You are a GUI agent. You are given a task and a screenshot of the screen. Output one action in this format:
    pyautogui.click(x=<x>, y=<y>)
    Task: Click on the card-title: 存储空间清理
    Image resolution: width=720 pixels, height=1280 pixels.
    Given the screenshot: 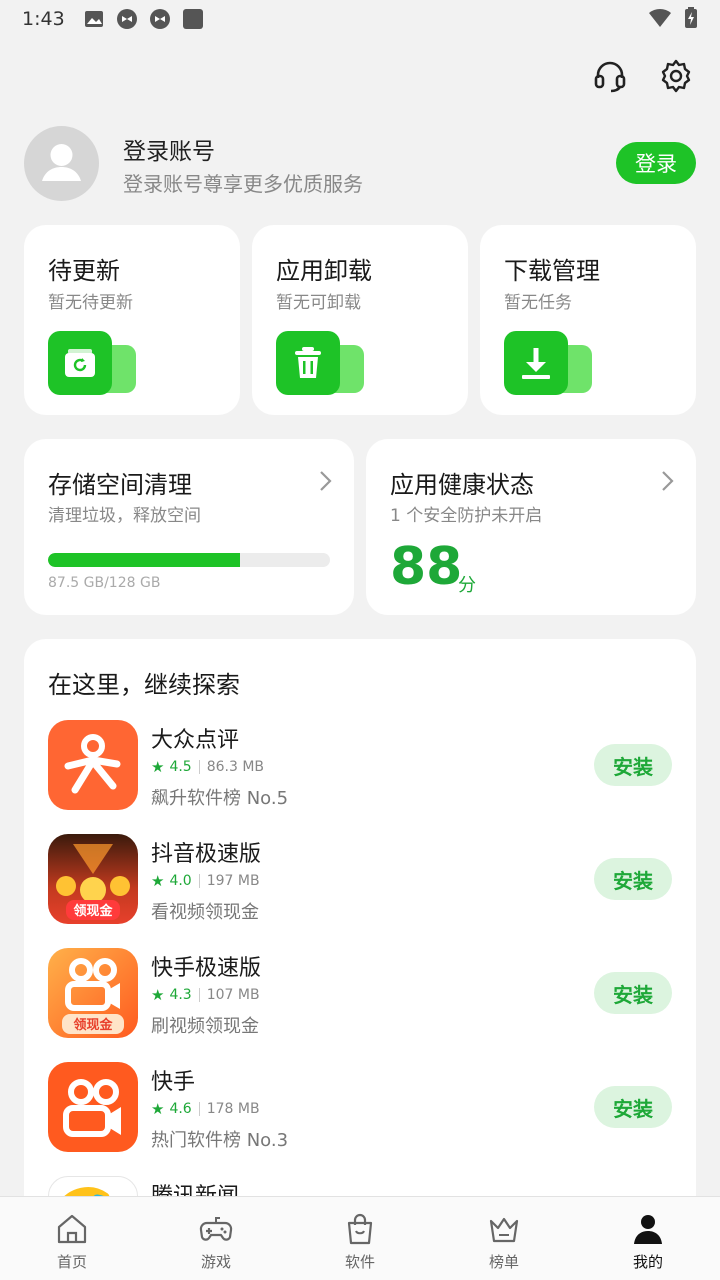 What is the action you would take?
    pyautogui.click(x=120, y=485)
    